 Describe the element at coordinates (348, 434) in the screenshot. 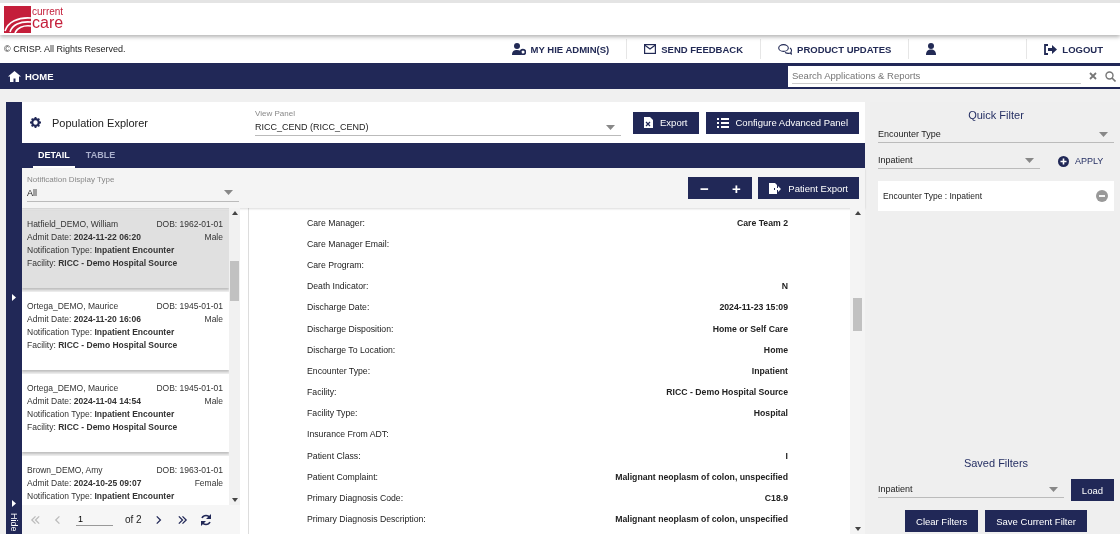

I see `detail-label: Insurance From ADT:` at that location.